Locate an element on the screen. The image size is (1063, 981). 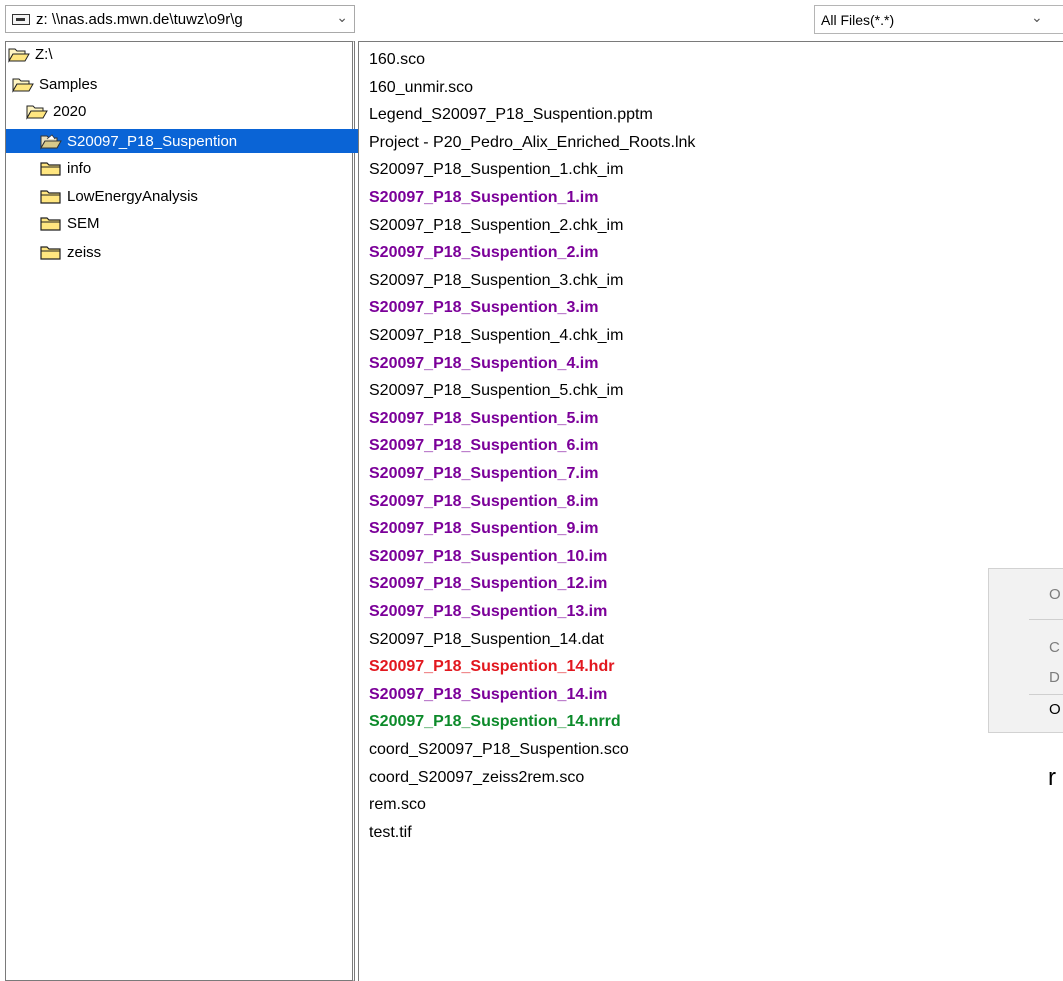
file-type-filter: All Files(*.*) ⌄ is located at coordinates (938, 19).